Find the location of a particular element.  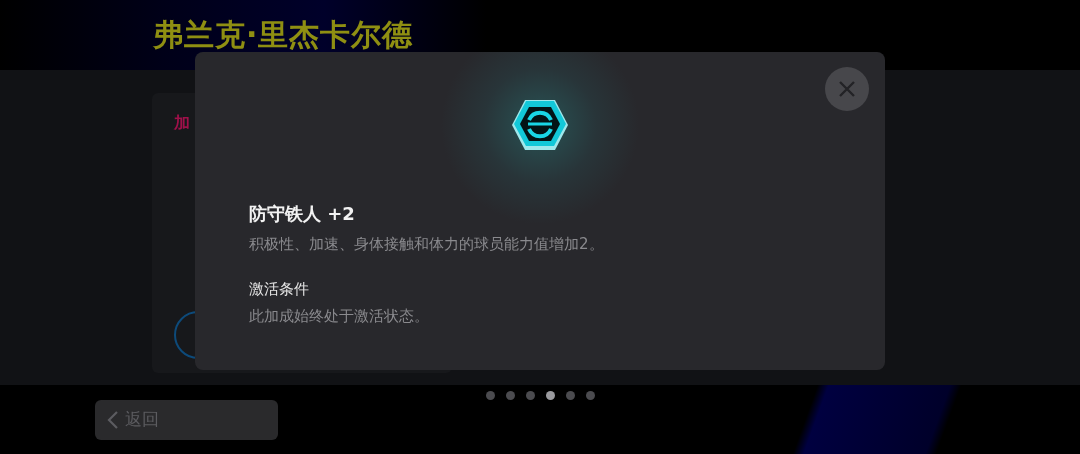

close-button is located at coordinates (847, 89).